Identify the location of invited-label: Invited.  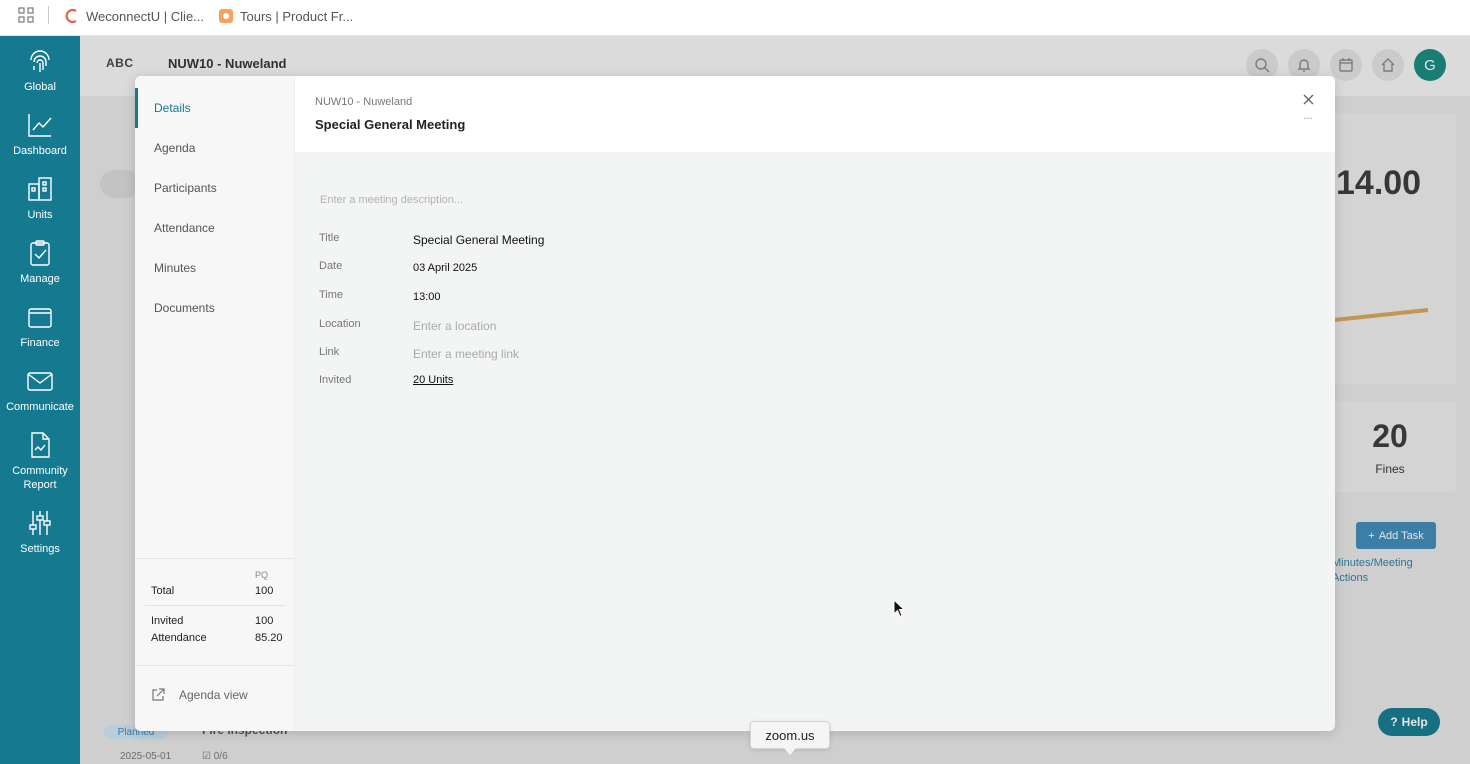
(167, 621).